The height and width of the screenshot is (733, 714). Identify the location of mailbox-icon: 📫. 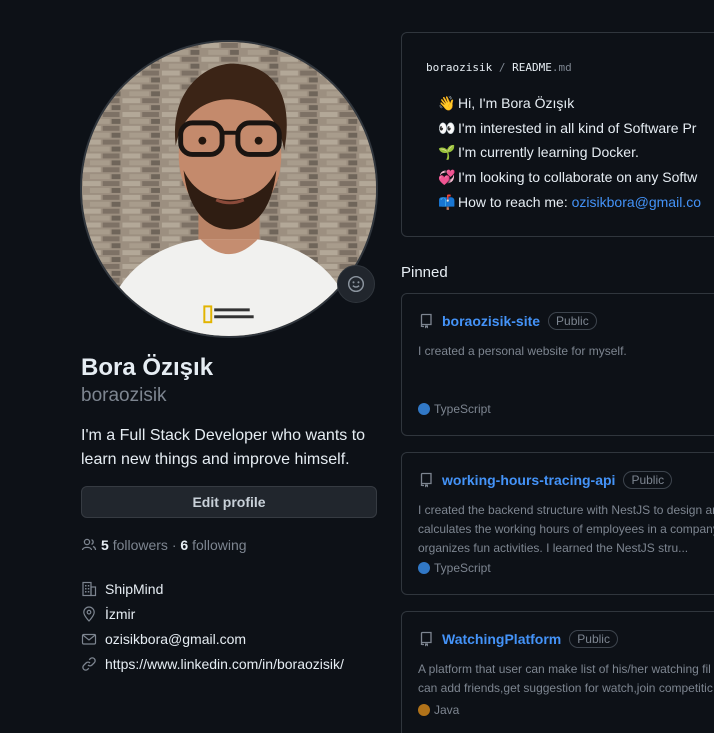
(447, 201).